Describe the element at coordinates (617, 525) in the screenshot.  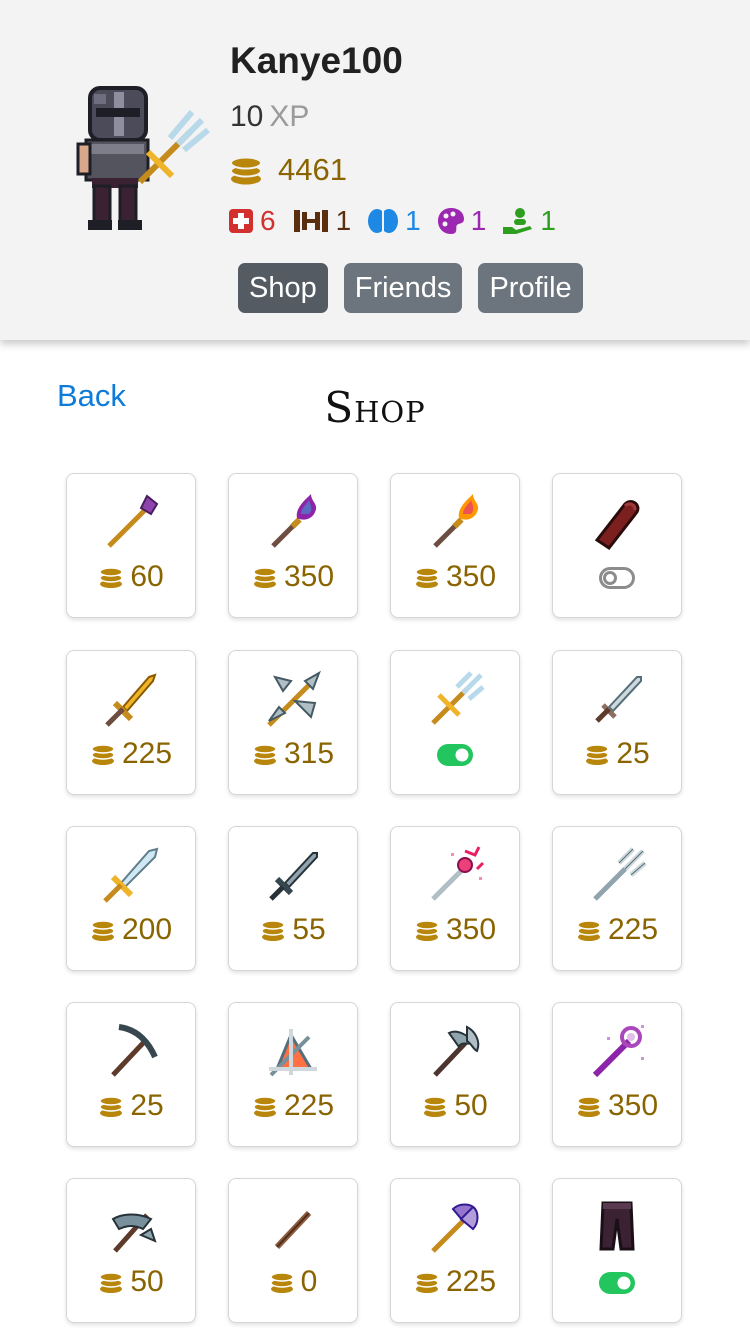
I see `leather-gauntlet-icon` at that location.